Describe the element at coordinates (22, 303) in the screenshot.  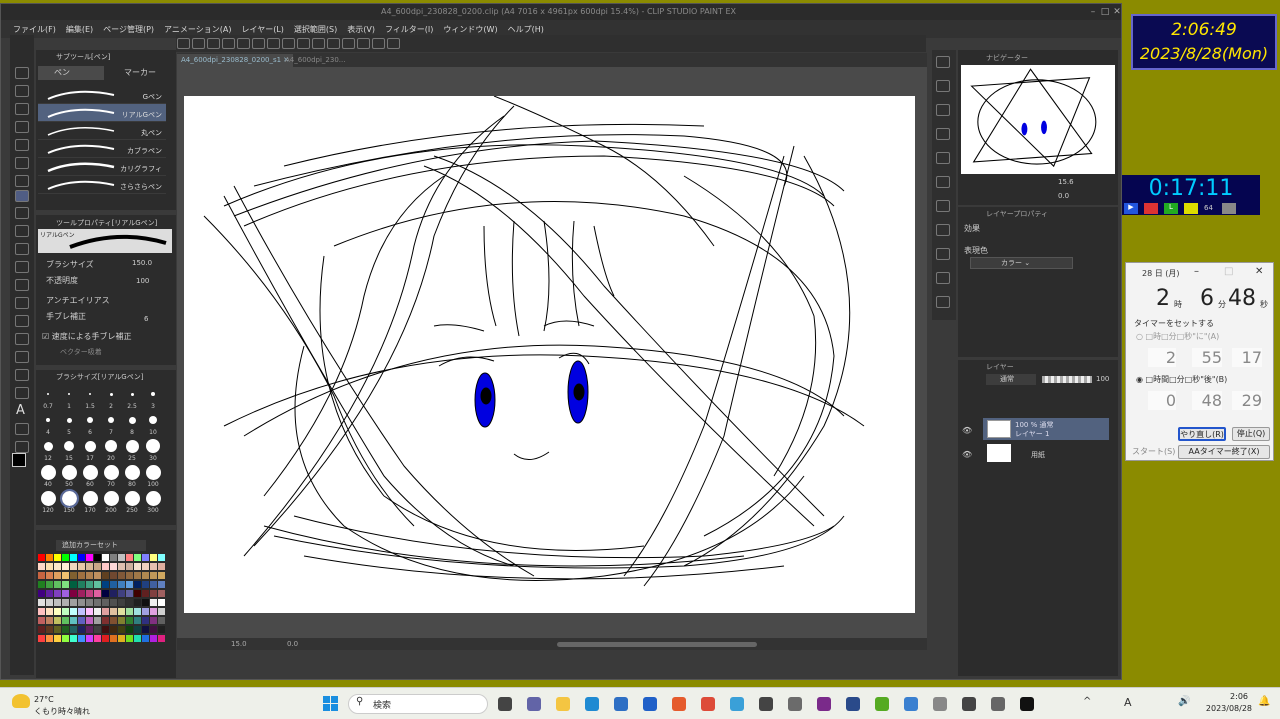
I see `blend-tool-icon` at that location.